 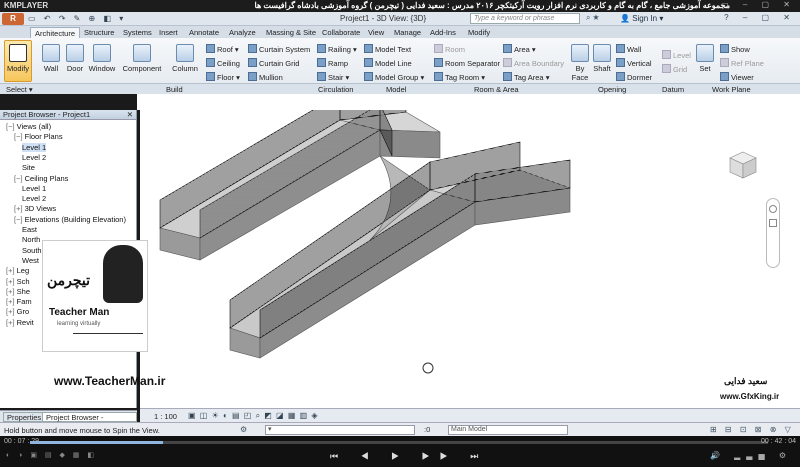 I want to click on tab-annotate: Annotate, so click(x=204, y=32).